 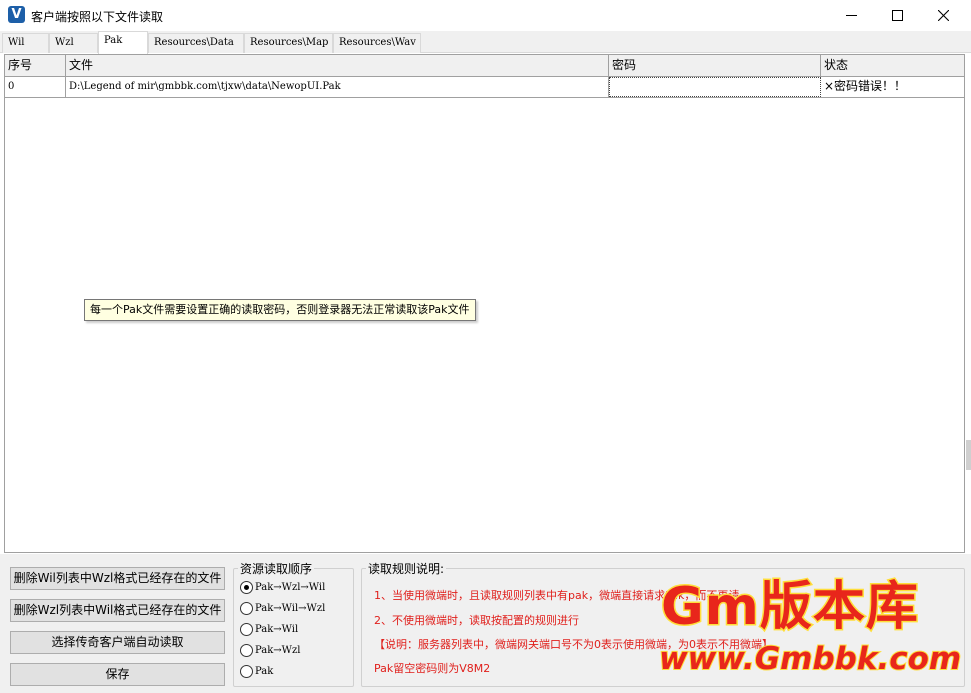 I want to click on tab-pak: Pak, so click(x=123, y=42).